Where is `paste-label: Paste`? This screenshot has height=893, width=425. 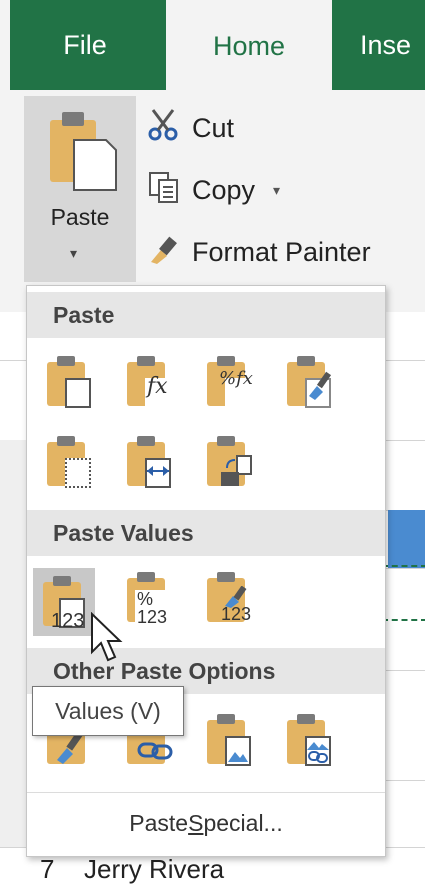 paste-label: Paste is located at coordinates (80, 217).